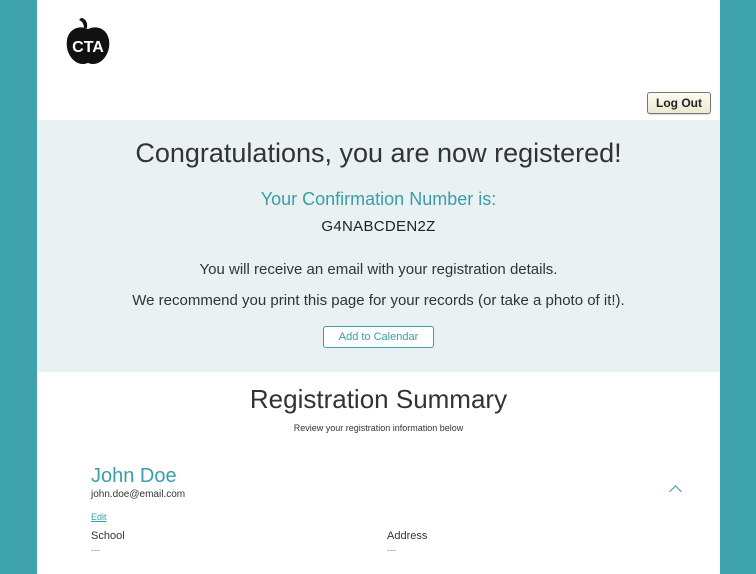 The width and height of the screenshot is (756, 574). Describe the element at coordinates (378, 337) in the screenshot. I see `add-to-calendar-button: Add to Calendar` at that location.